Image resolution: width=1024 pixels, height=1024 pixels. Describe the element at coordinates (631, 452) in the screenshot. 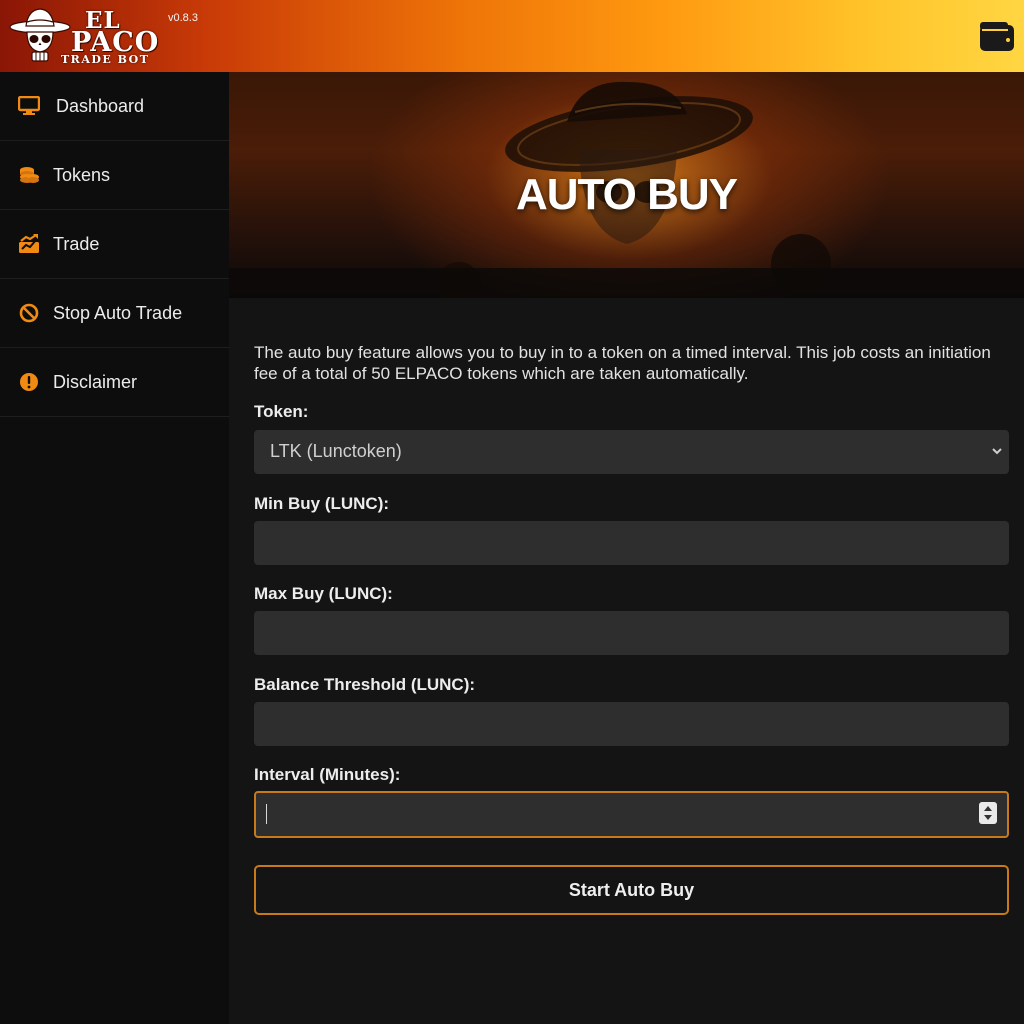

I see `token-select: LTK (Lunctoken)` at that location.